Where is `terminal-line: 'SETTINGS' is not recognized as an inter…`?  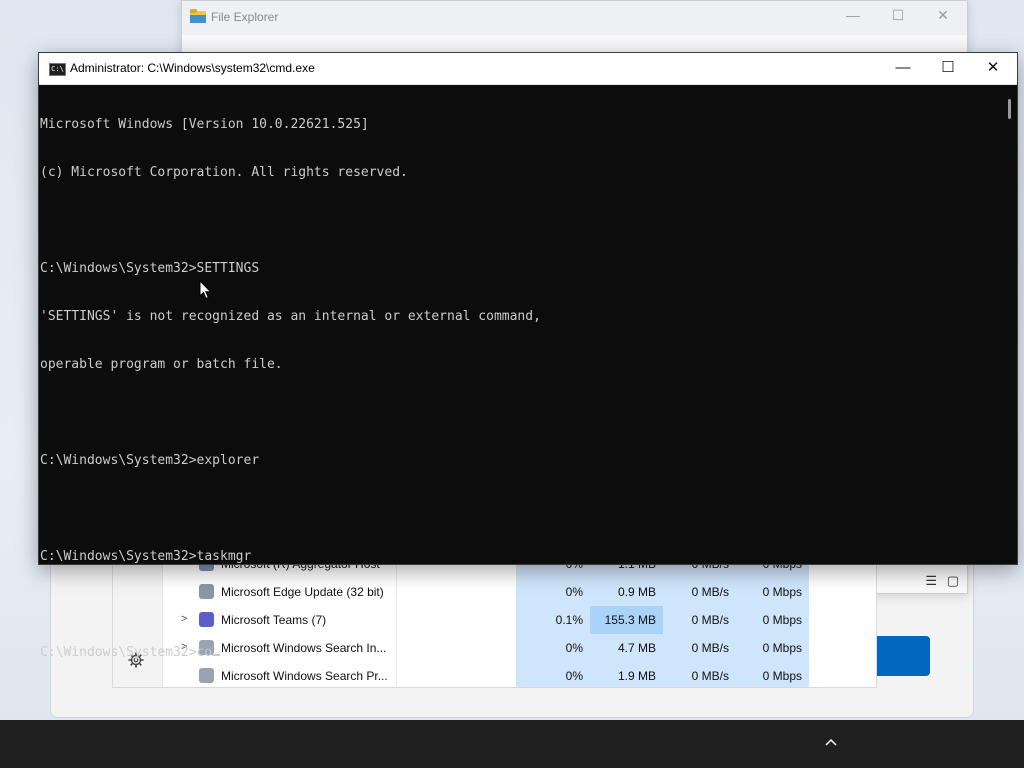 terminal-line: 'SETTINGS' is not recognized as an inter… is located at coordinates (290, 316).